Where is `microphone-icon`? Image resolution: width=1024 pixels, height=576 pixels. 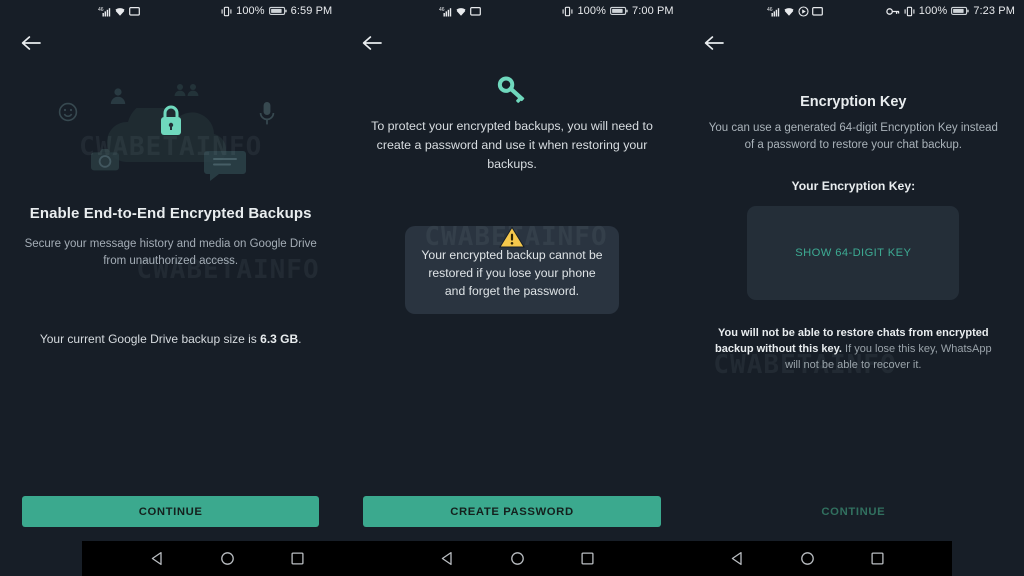 microphone-icon is located at coordinates (266, 113).